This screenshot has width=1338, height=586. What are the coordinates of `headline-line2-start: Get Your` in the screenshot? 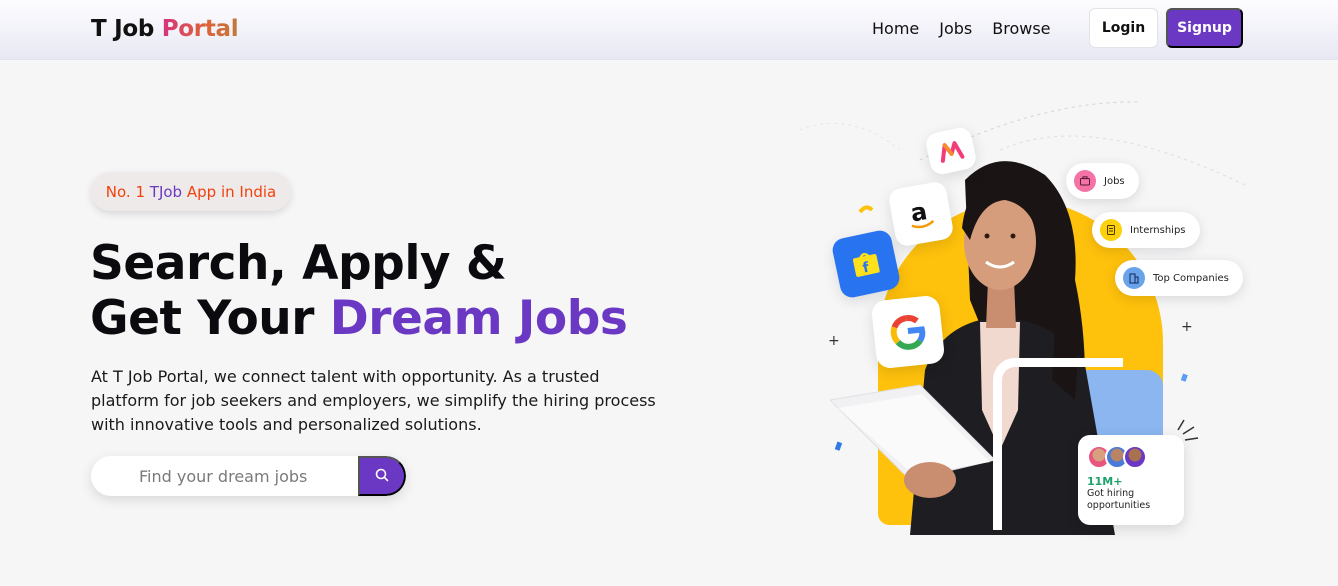 It's located at (210, 318).